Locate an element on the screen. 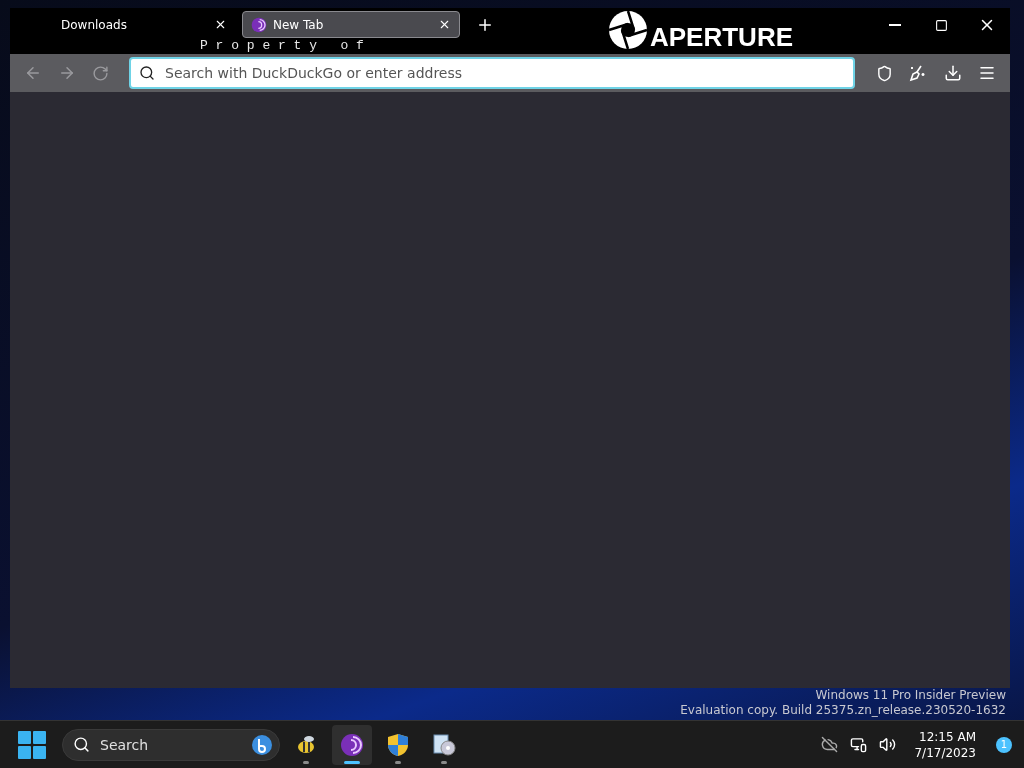  maximize-icon is located at coordinates (941, 25).